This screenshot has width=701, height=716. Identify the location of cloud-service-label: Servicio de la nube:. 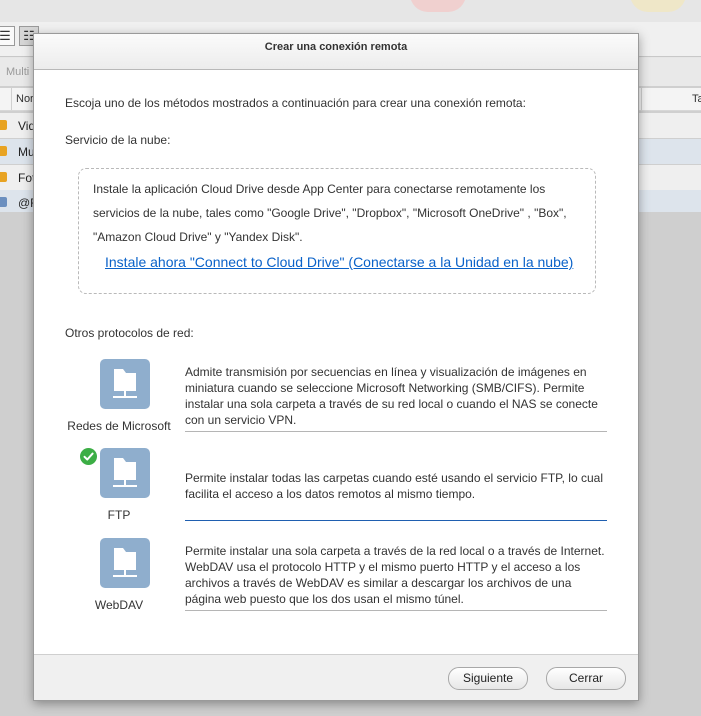
(118, 140).